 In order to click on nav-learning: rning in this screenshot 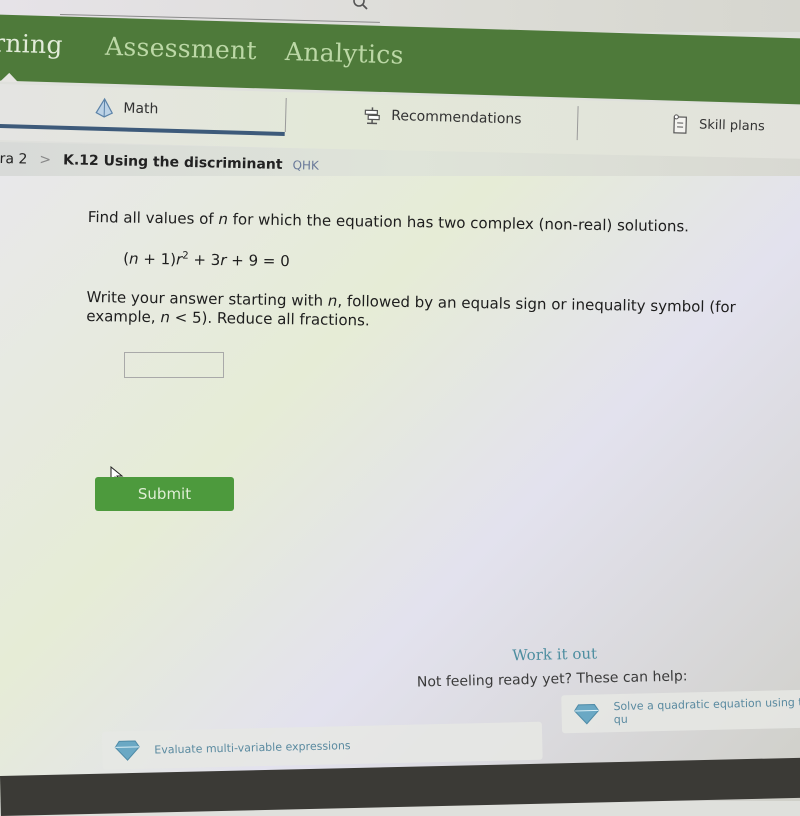, I will do `click(31, 43)`.